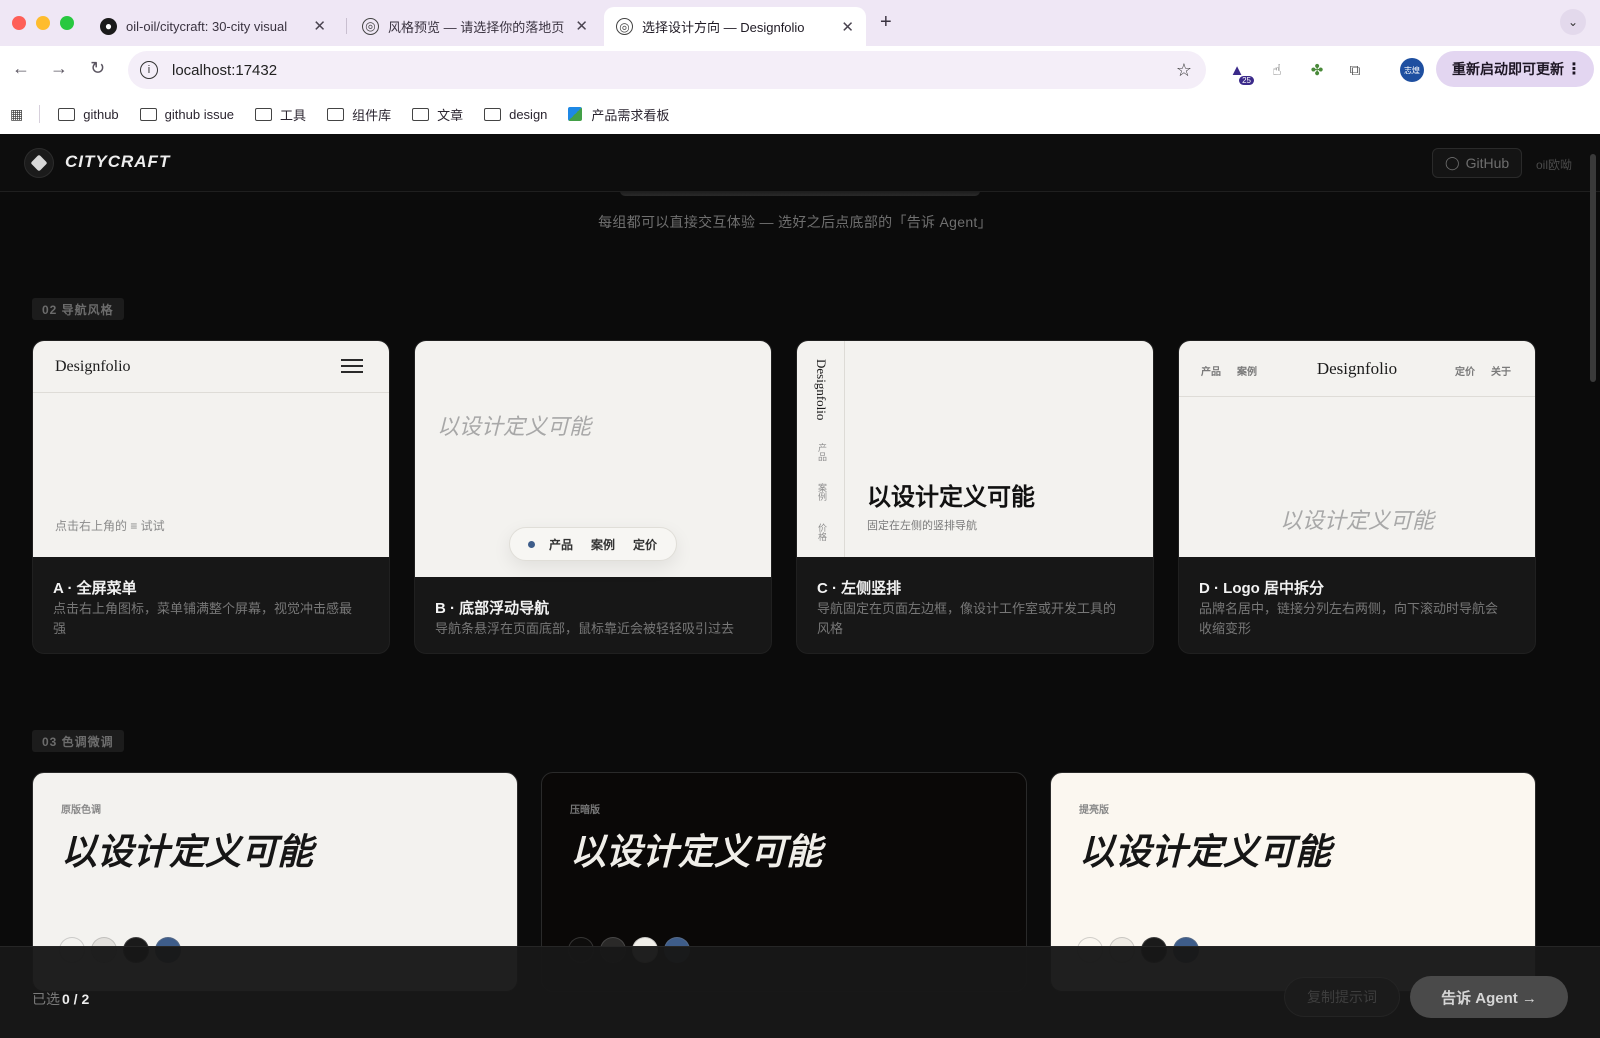  I want to click on selection-count: 已选 0 / 2, so click(60, 999).